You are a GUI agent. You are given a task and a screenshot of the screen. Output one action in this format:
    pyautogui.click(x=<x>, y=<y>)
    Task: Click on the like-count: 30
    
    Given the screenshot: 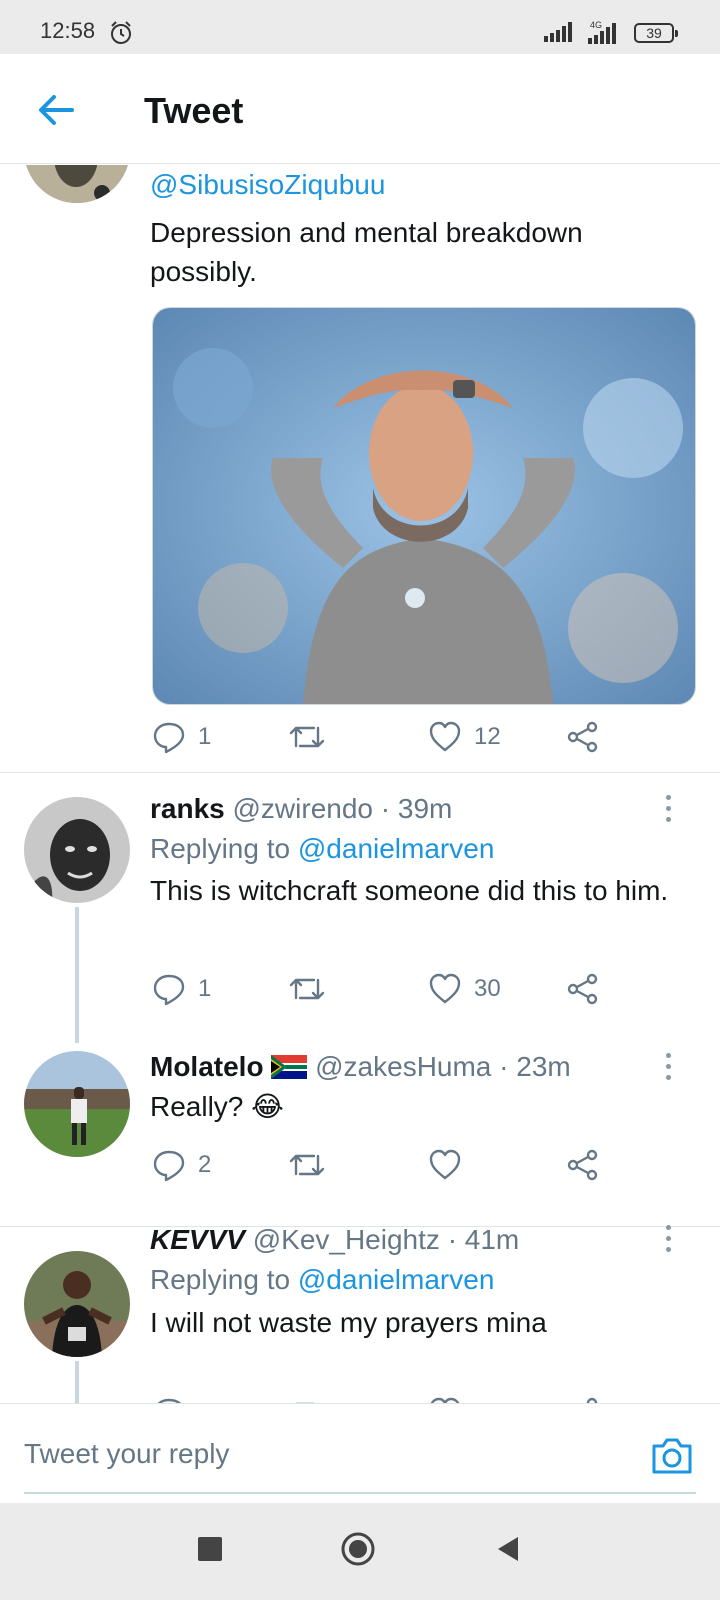 What is the action you would take?
    pyautogui.click(x=487, y=988)
    